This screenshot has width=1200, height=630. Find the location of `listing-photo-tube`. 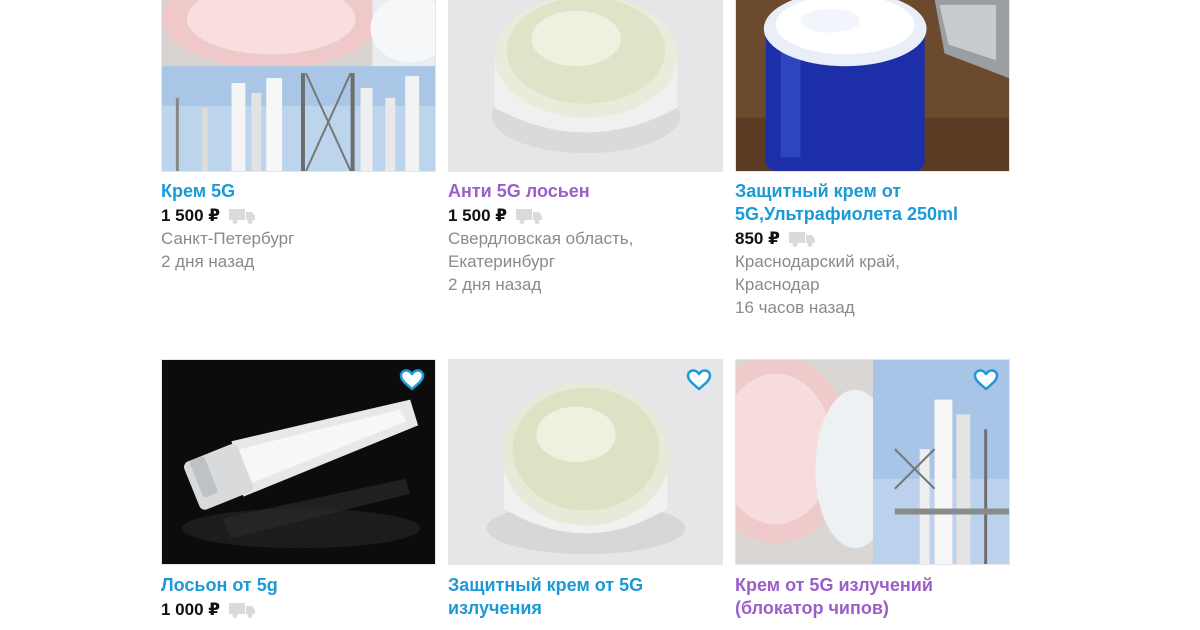

listing-photo-tube is located at coordinates (298, 462).